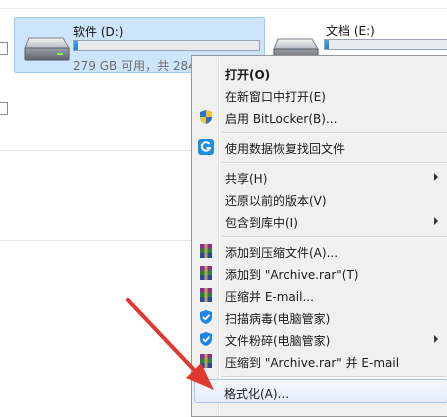  Describe the element at coordinates (47, 49) in the screenshot. I see `hard-drive-icon` at that location.